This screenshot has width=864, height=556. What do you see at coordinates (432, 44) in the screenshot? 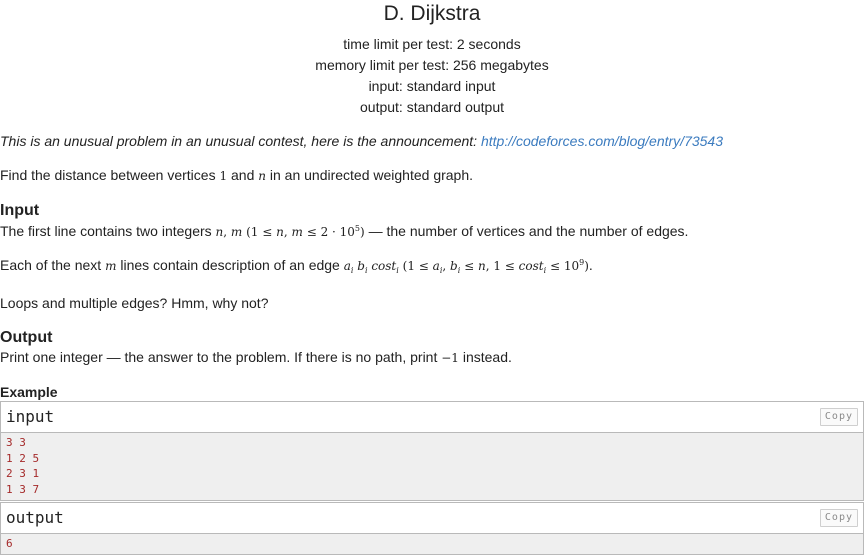
I see `time-limit: time limit per test: 2 seconds` at bounding box center [432, 44].